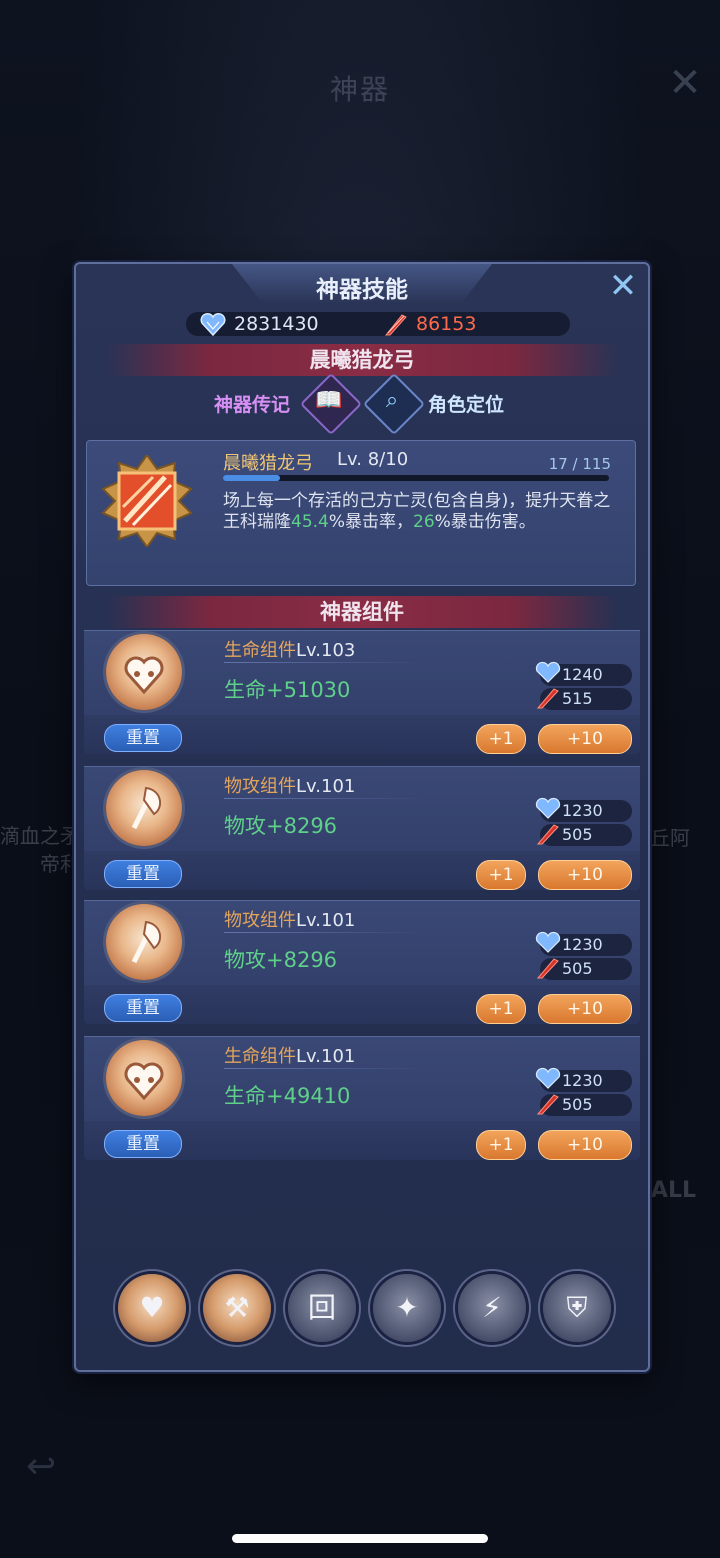 The height and width of the screenshot is (1558, 720). Describe the element at coordinates (287, 690) in the screenshot. I see `component-stat: 生命+51030` at that location.